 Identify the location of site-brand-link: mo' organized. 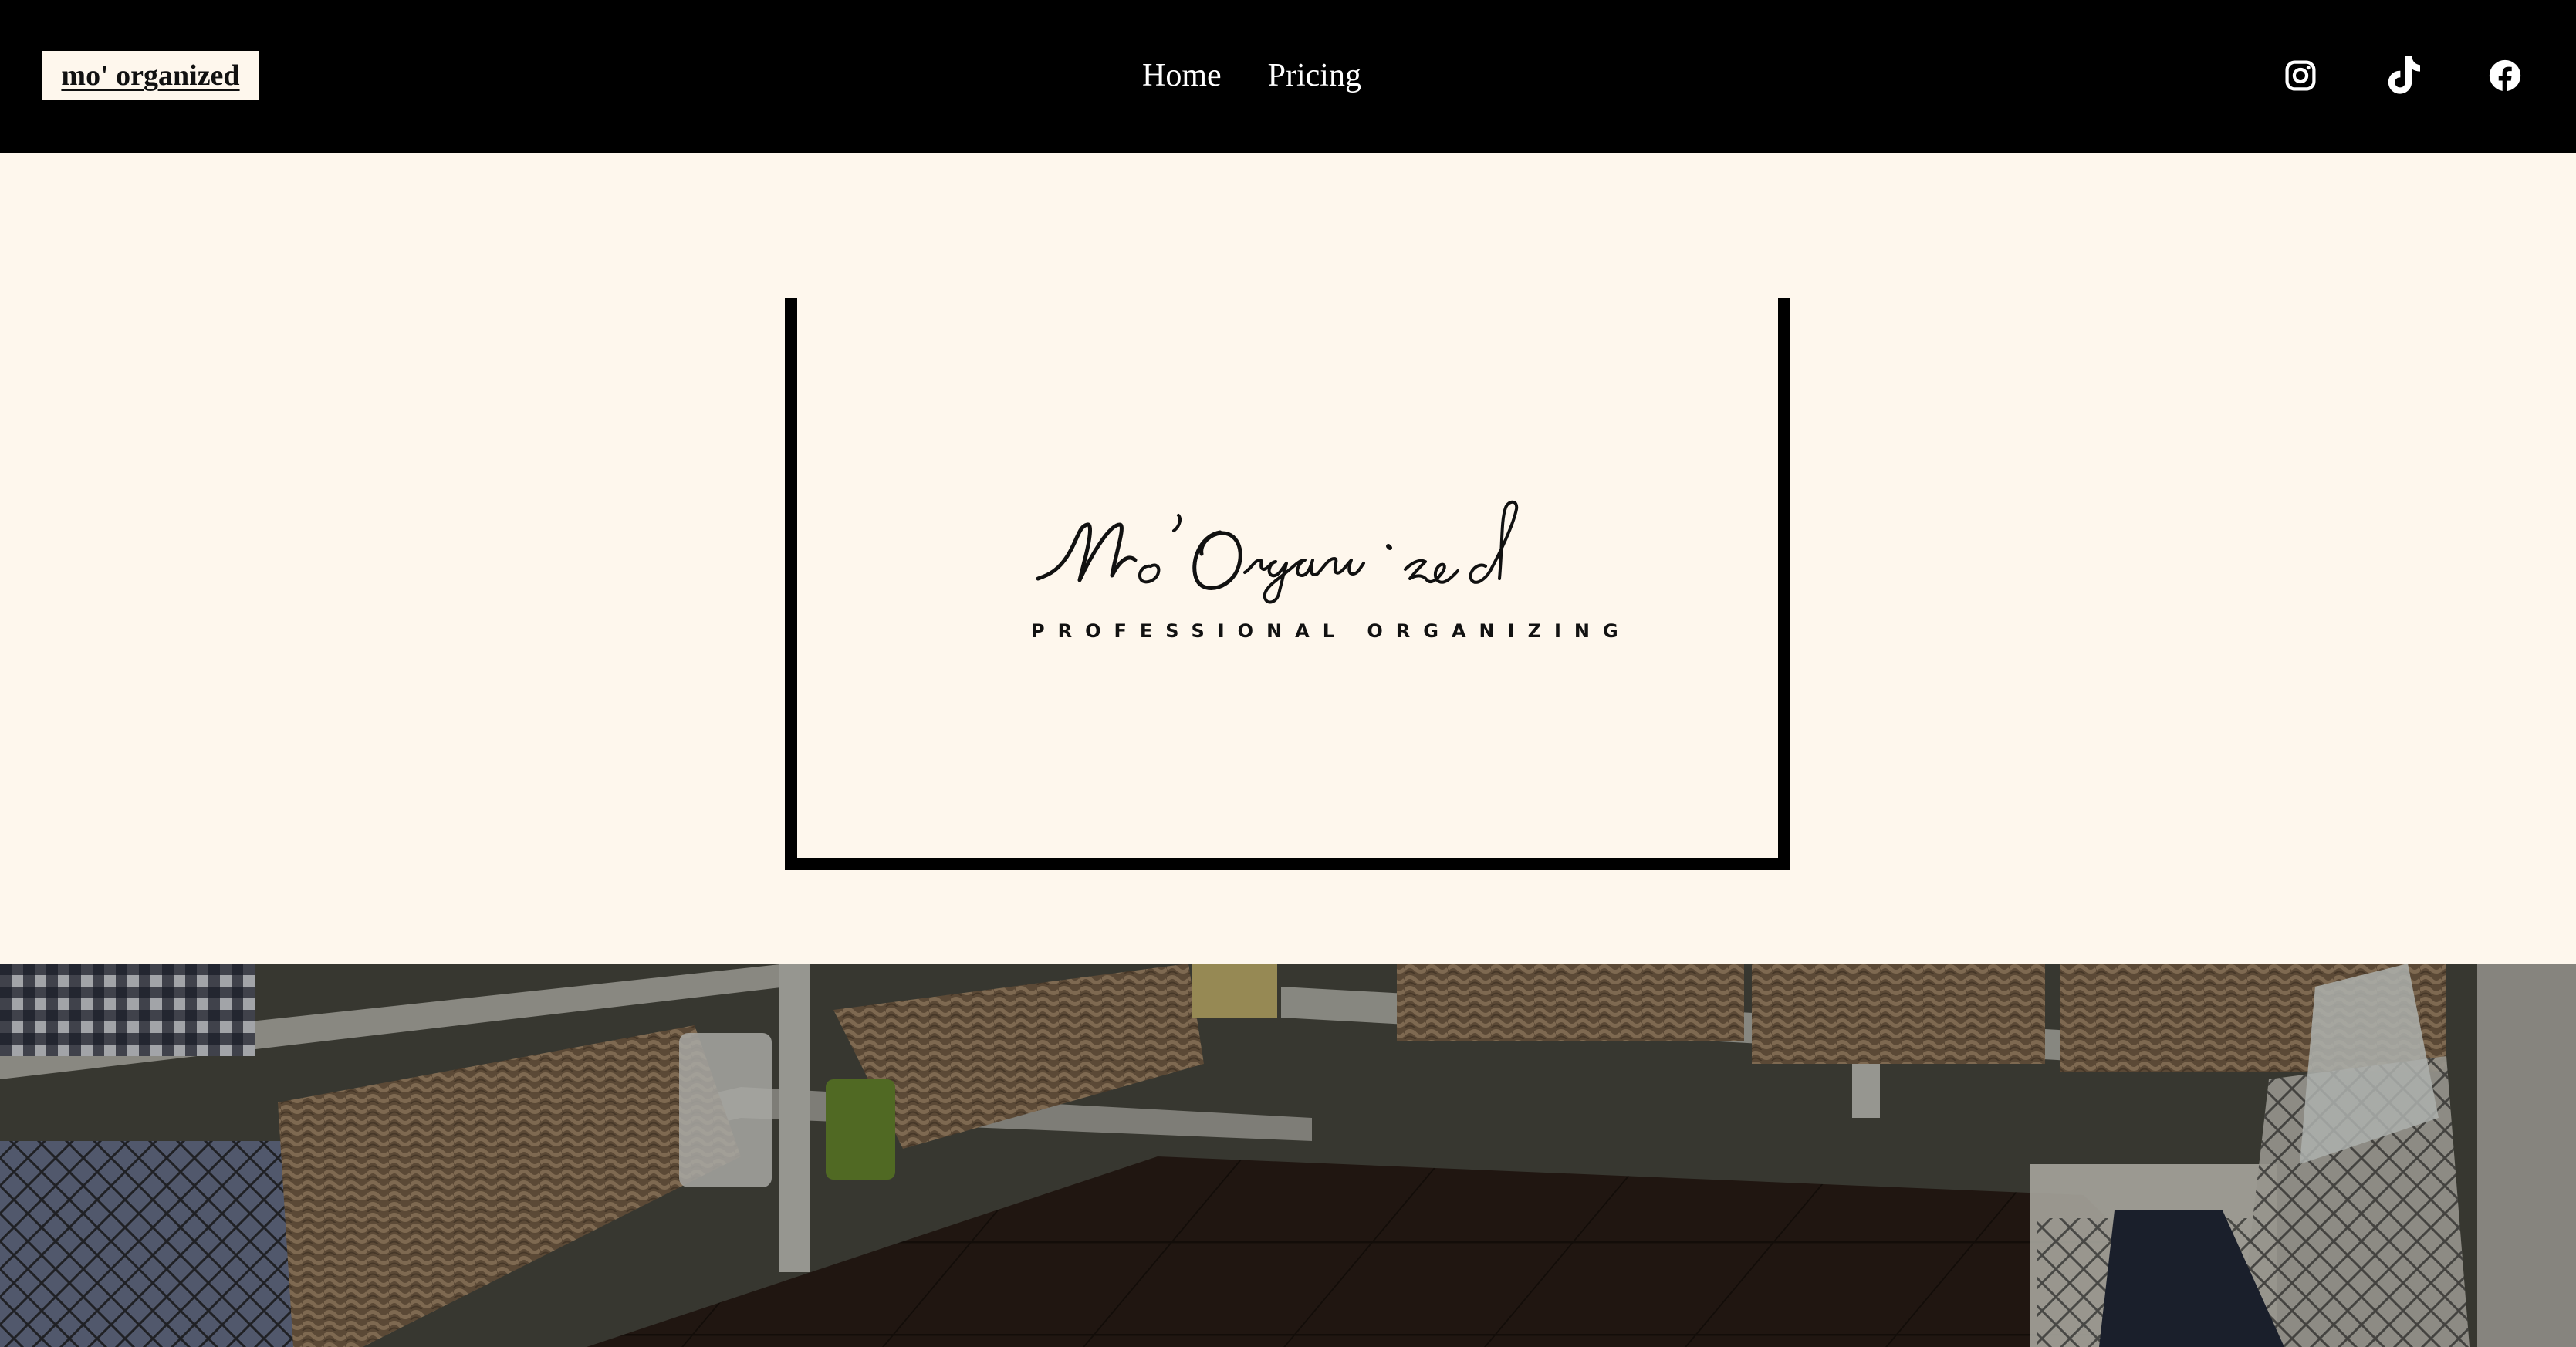
(150, 75).